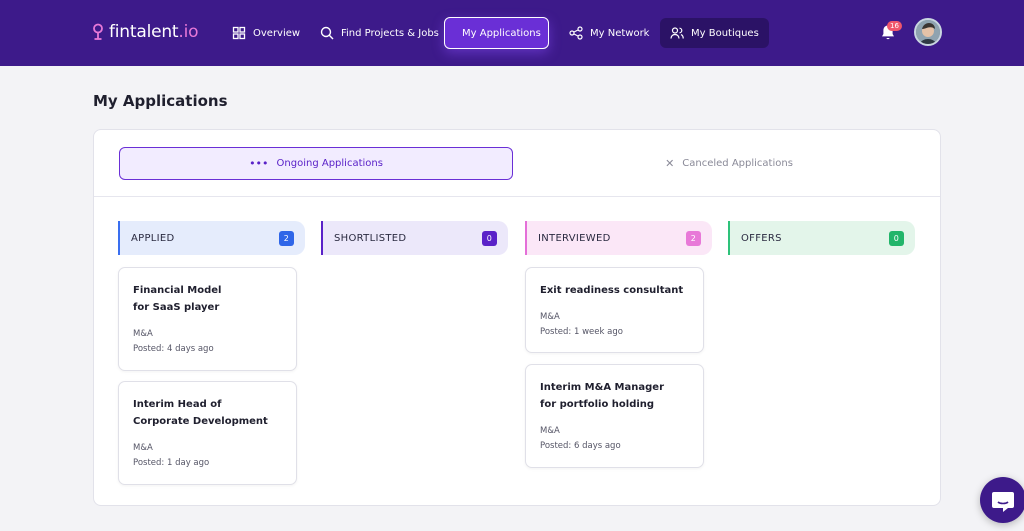 This screenshot has width=1024, height=531. I want to click on column-shortlisted: SHORTLISTED 0, so click(414, 238).